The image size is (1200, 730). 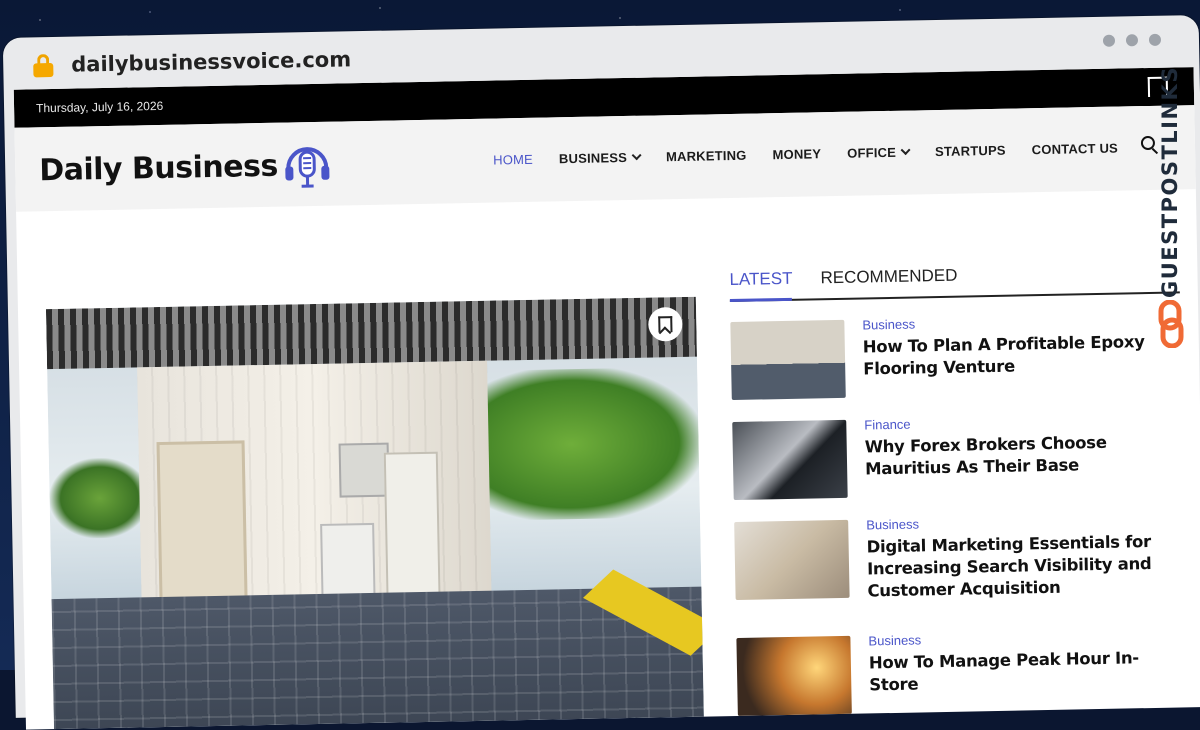 I want to click on nav-office-label: OFFICE, so click(x=871, y=153).